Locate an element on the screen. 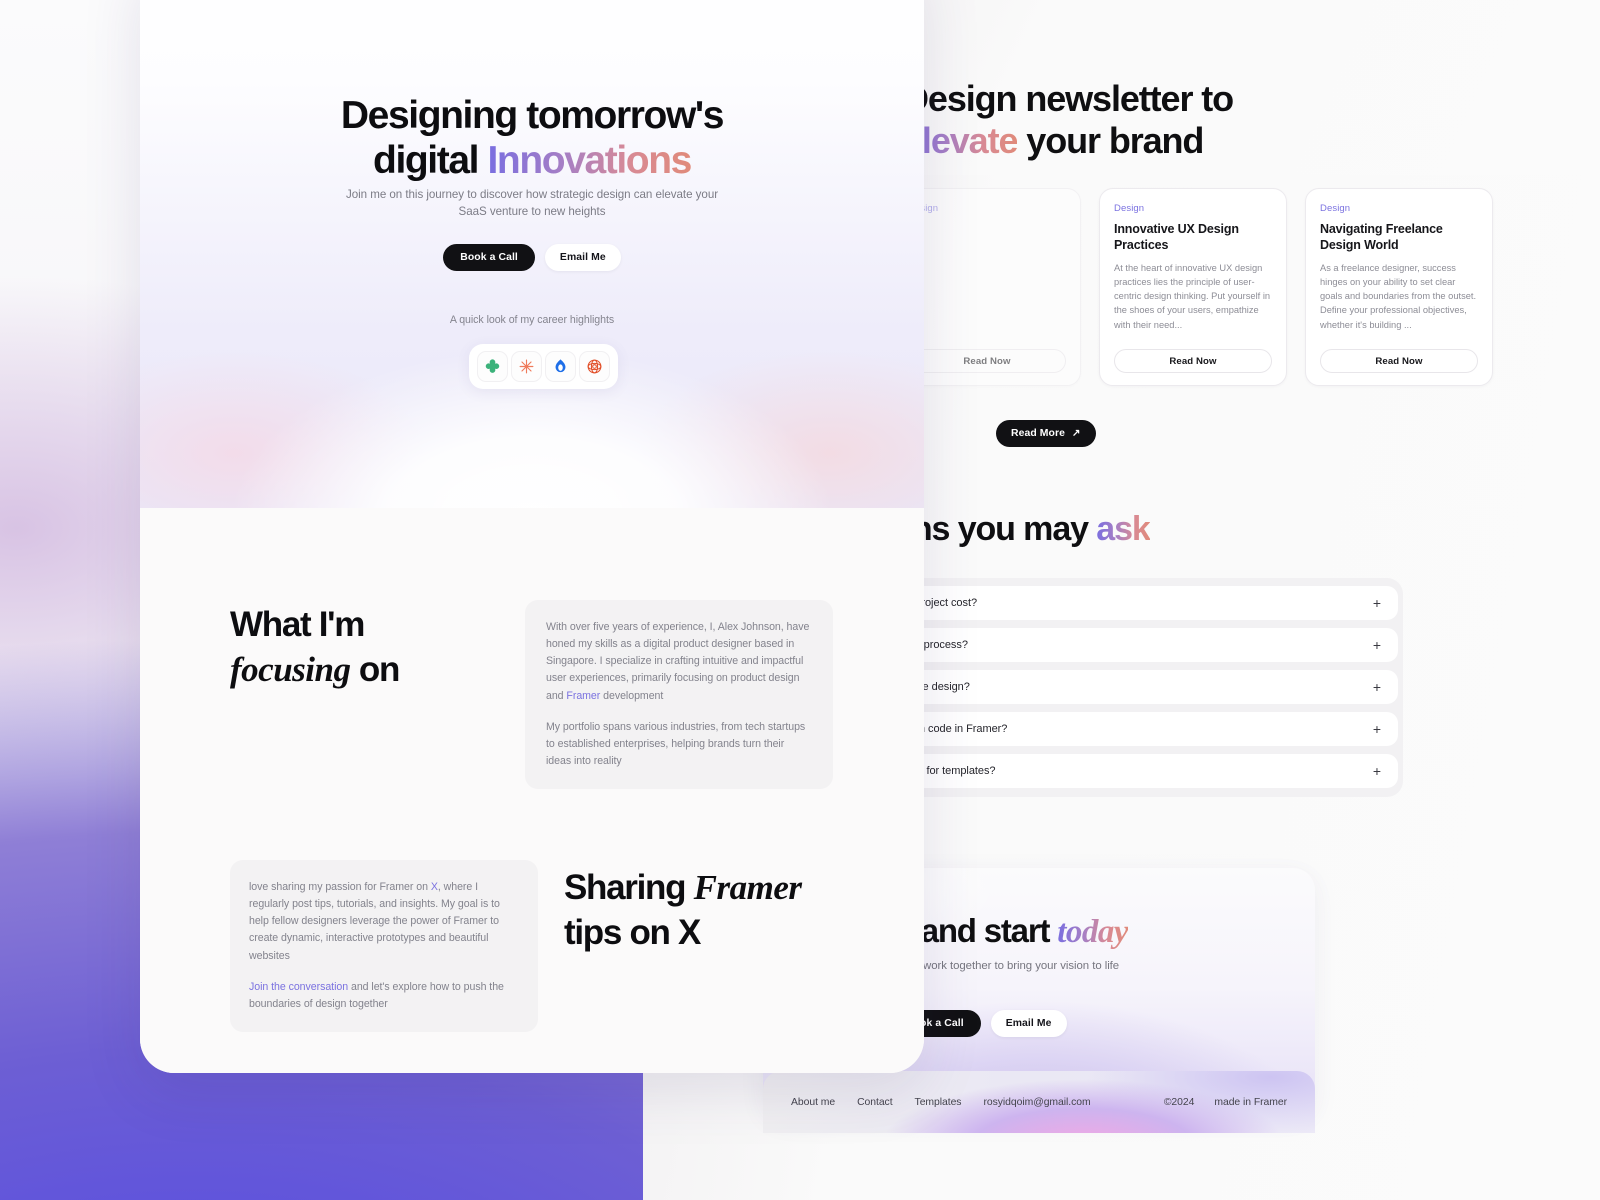  footer-link-about-me: About me is located at coordinates (813, 1102).